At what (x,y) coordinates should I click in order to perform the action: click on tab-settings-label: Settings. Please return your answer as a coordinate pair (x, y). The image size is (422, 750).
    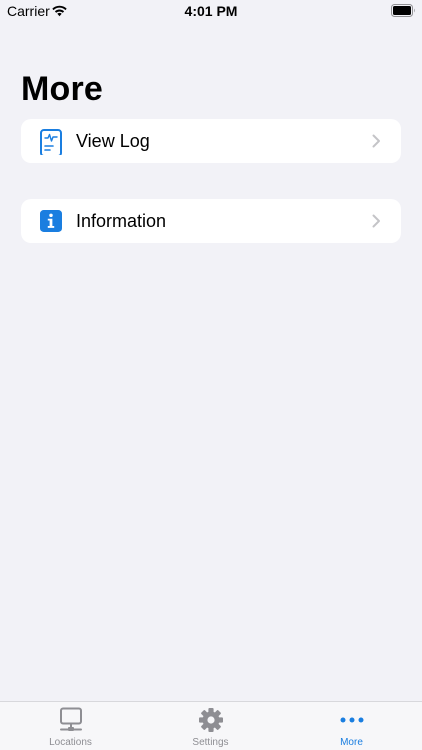
    Looking at the image, I should click on (210, 742).